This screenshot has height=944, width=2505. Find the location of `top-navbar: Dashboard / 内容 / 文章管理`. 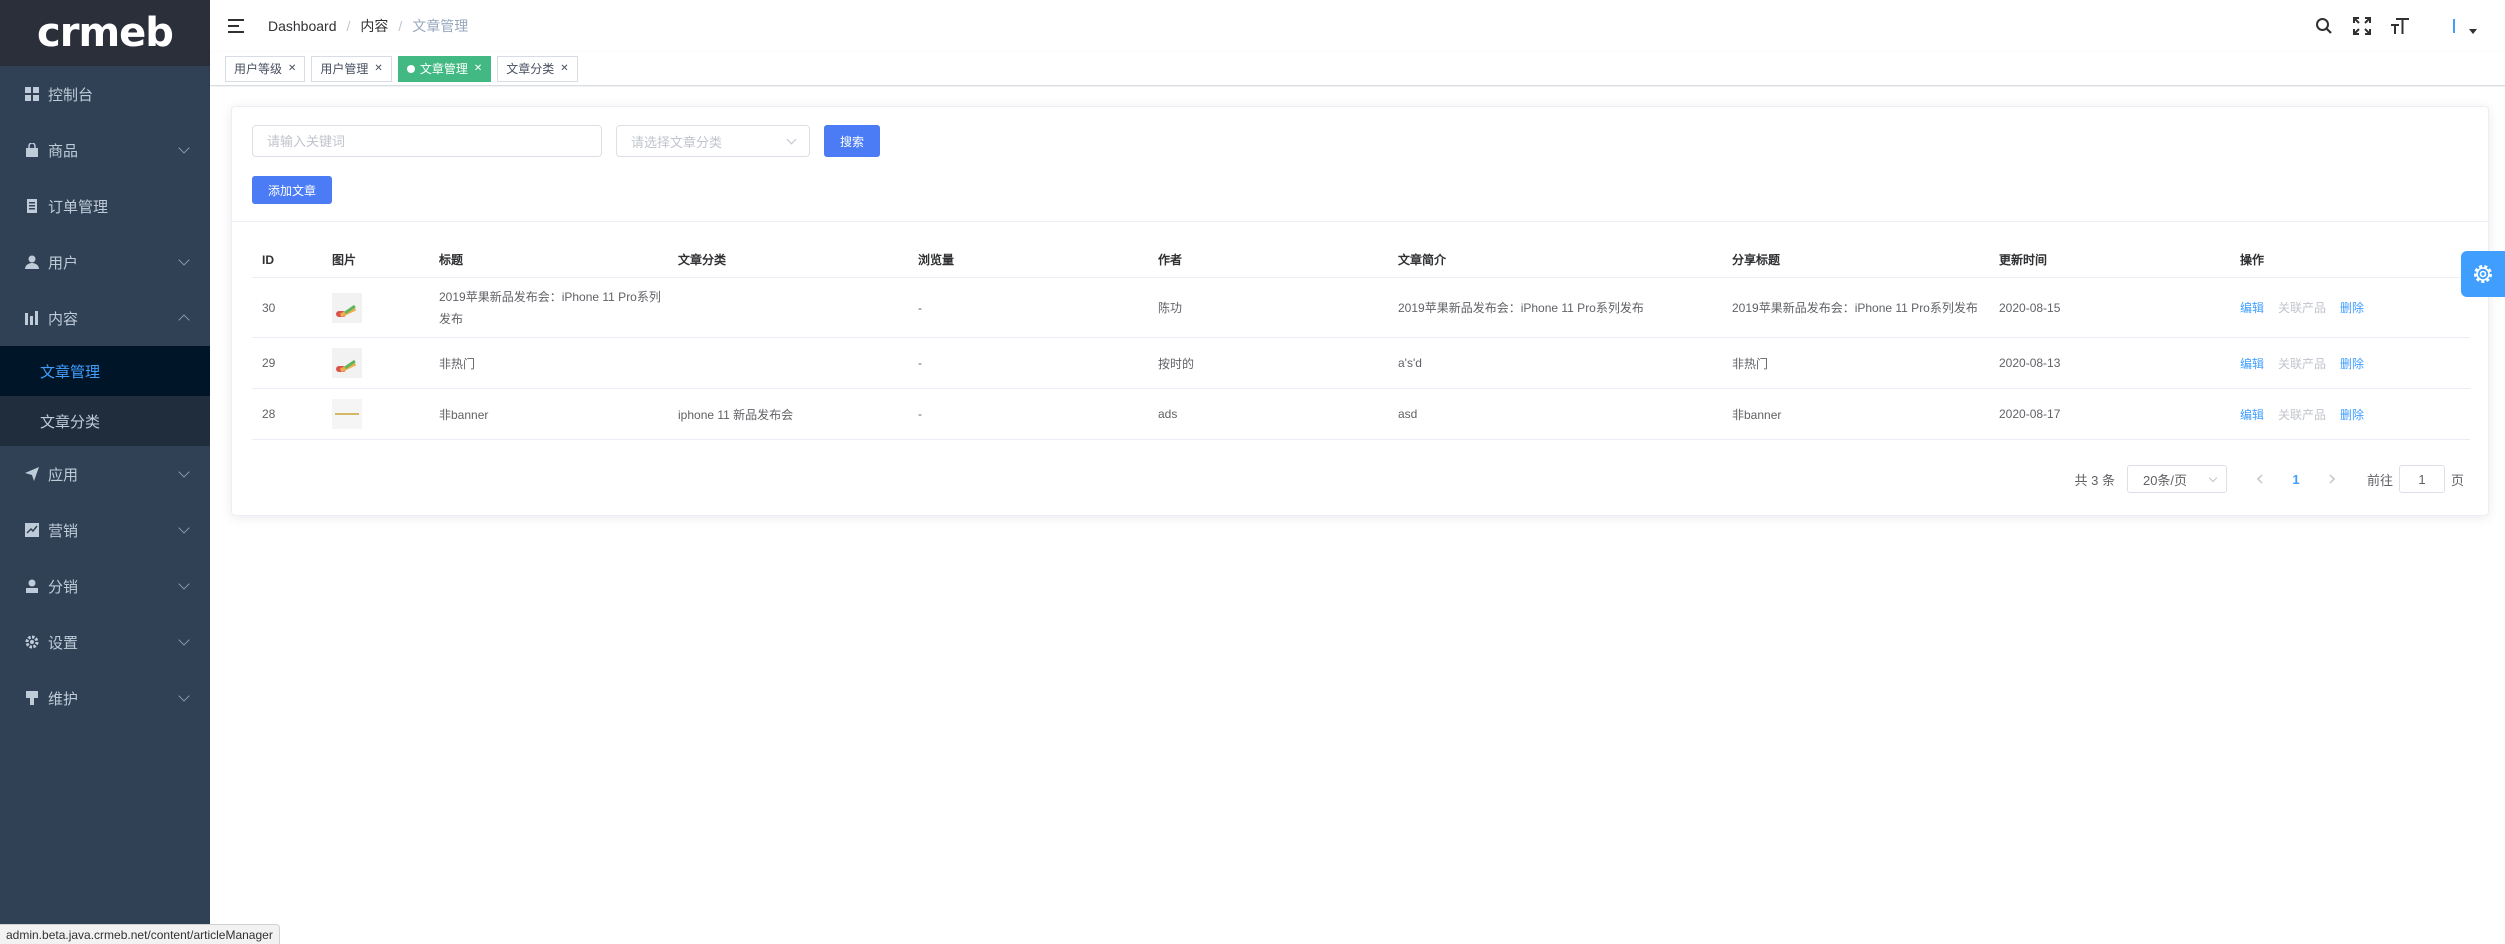

top-navbar: Dashboard / 内容 / 文章管理 is located at coordinates (1357, 26).